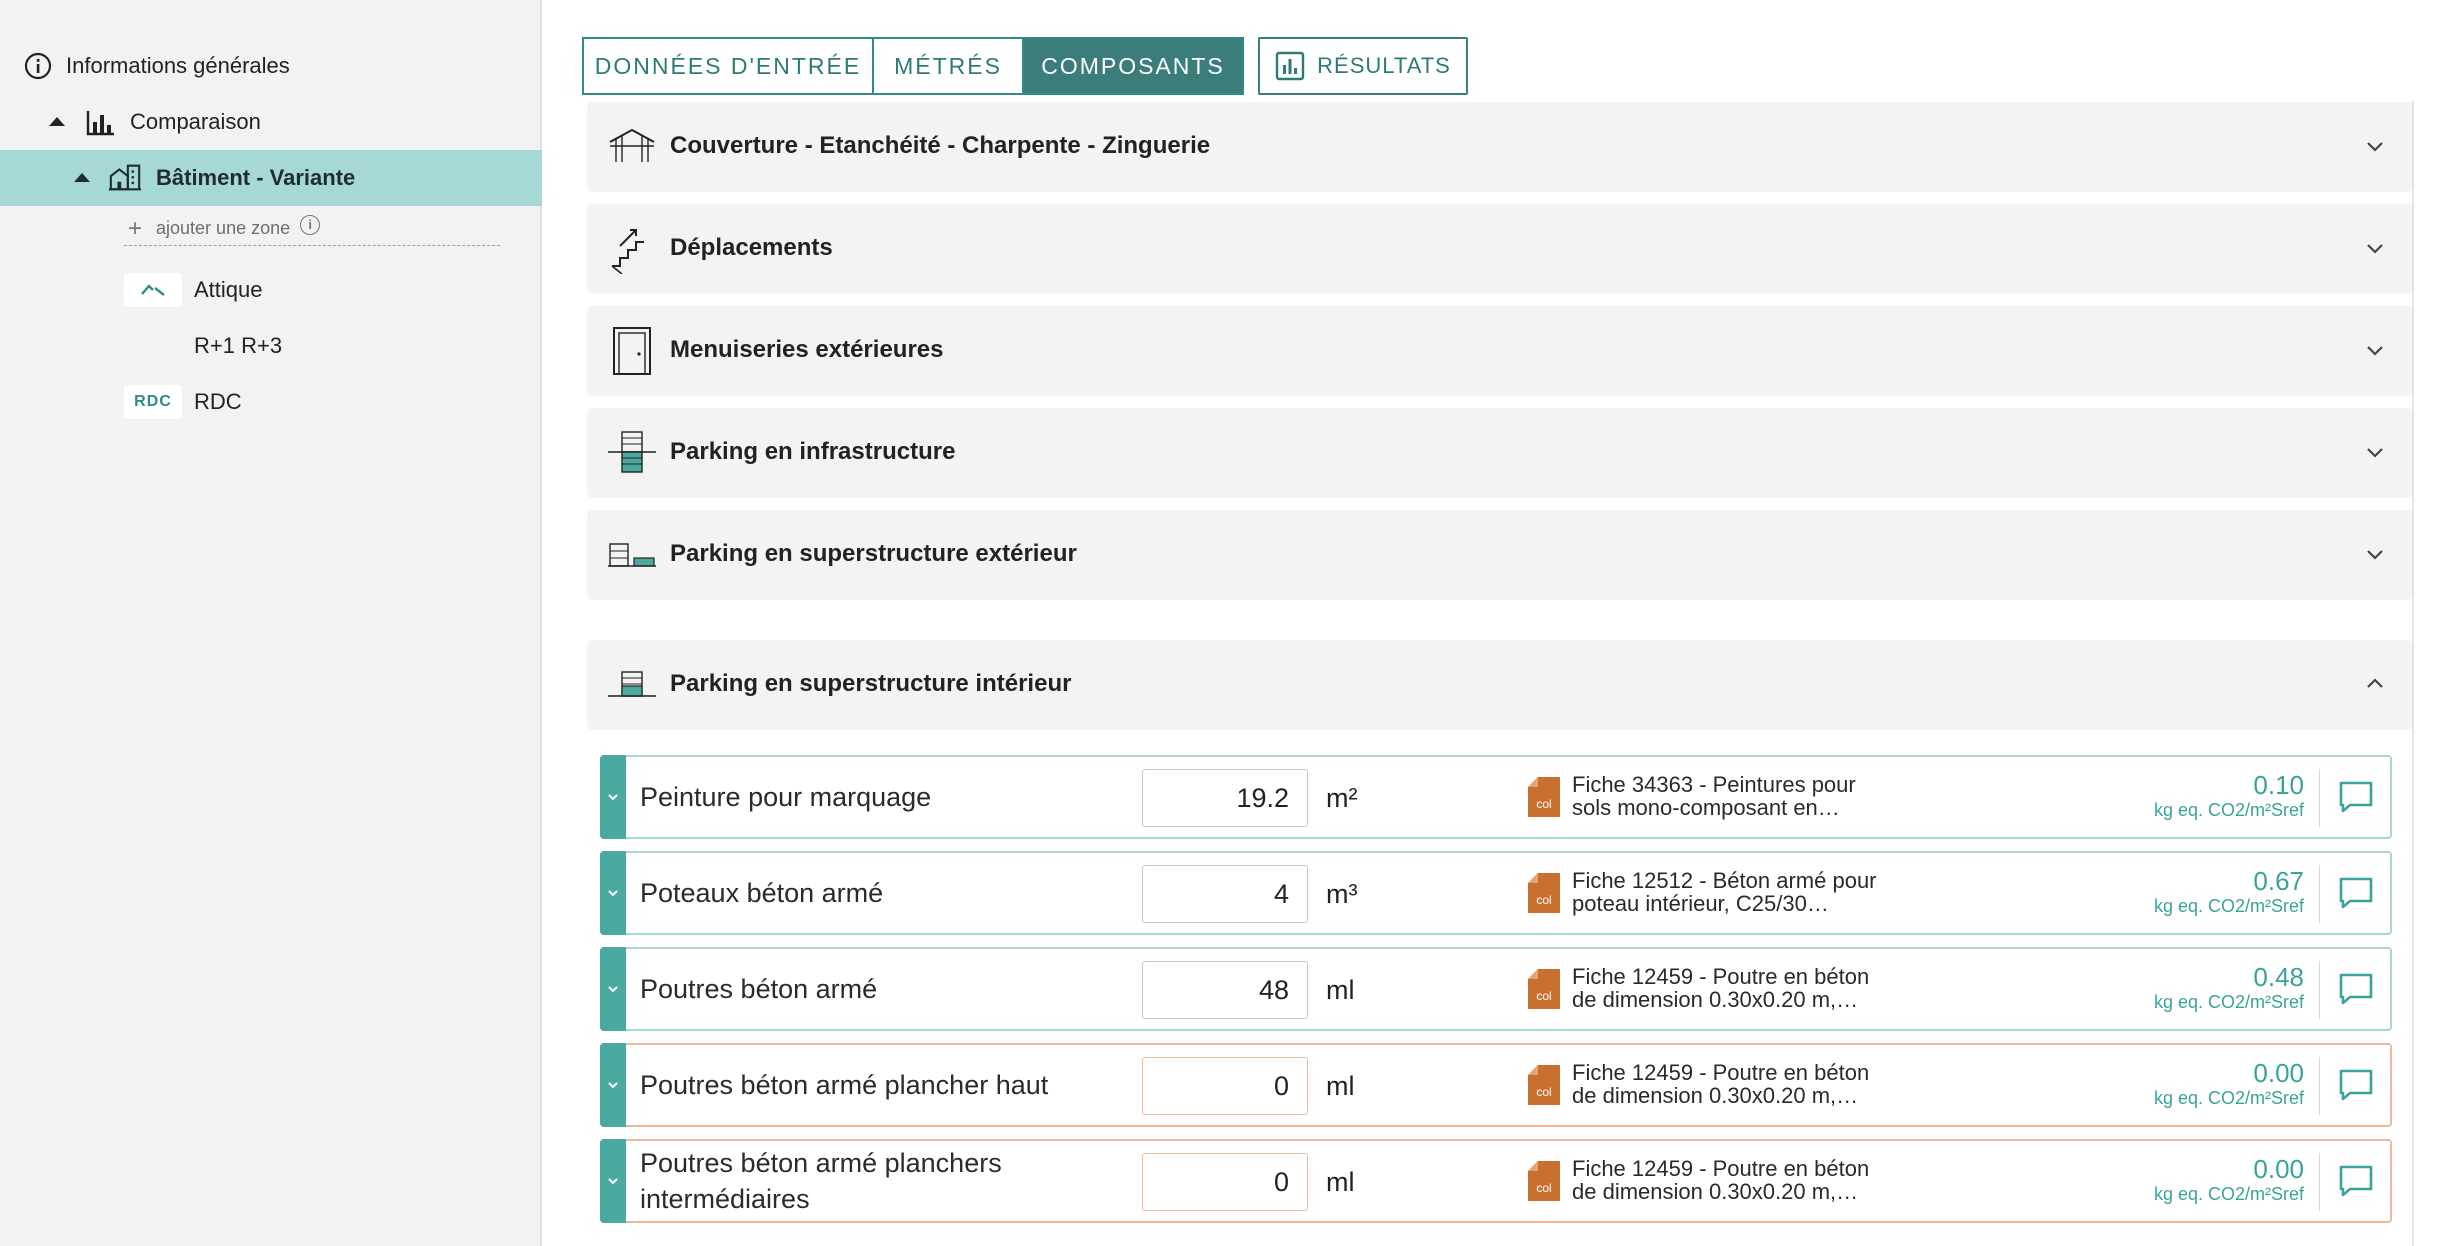  I want to click on results-button: RÉSULTATS, so click(1363, 66).